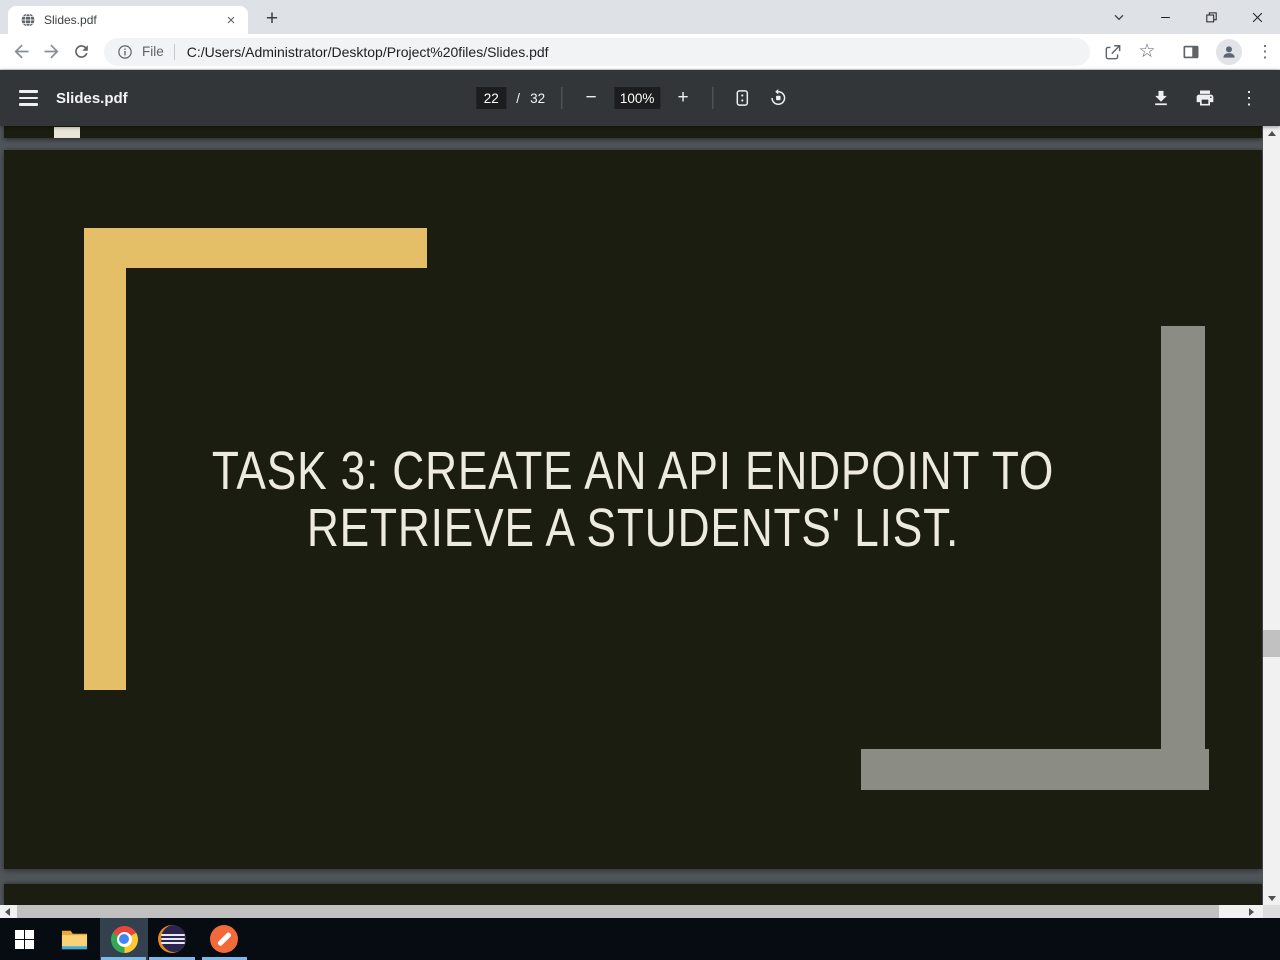 This screenshot has width=1280, height=960. Describe the element at coordinates (81, 52) in the screenshot. I see `reload-button` at that location.